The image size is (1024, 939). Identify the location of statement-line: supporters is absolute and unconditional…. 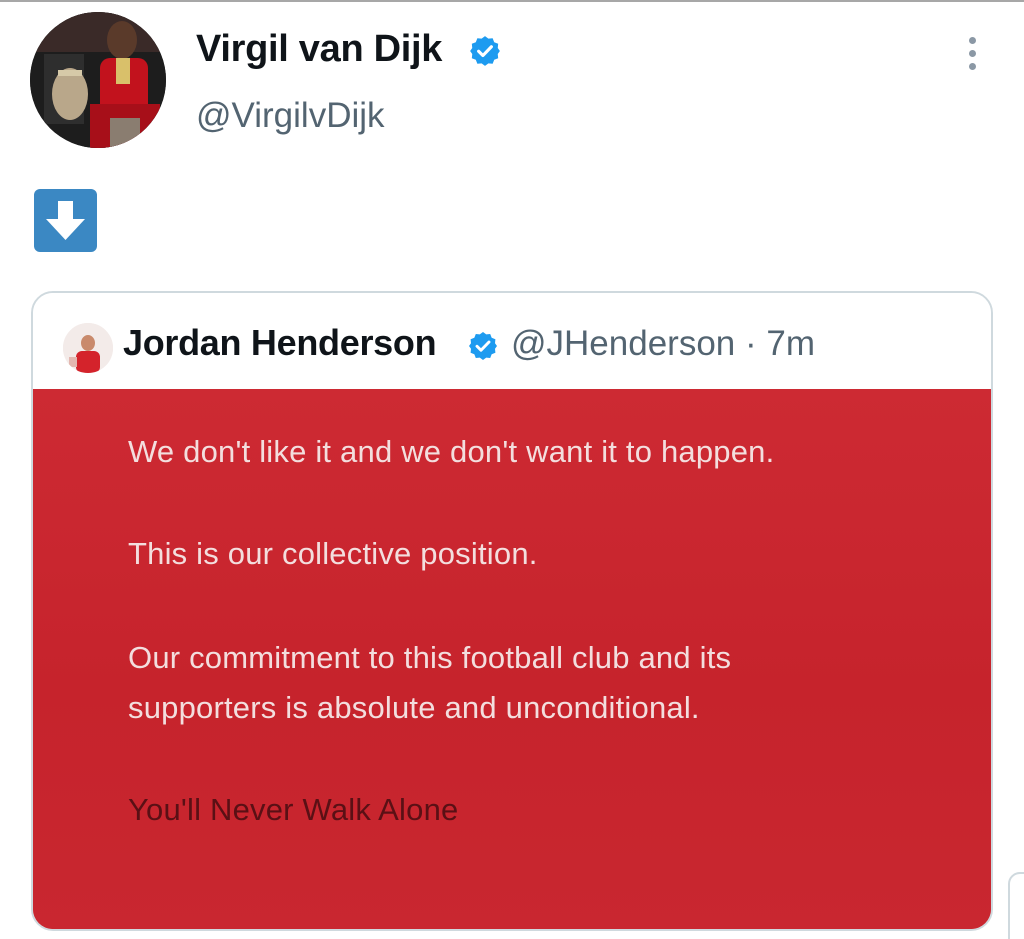
(414, 707).